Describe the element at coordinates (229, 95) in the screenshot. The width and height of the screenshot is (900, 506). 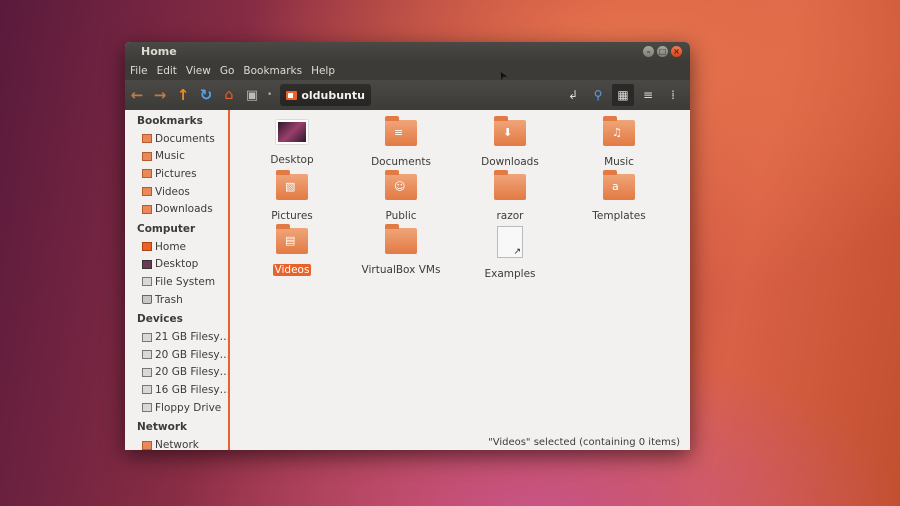
I see `home-icon: ⌂` at that location.